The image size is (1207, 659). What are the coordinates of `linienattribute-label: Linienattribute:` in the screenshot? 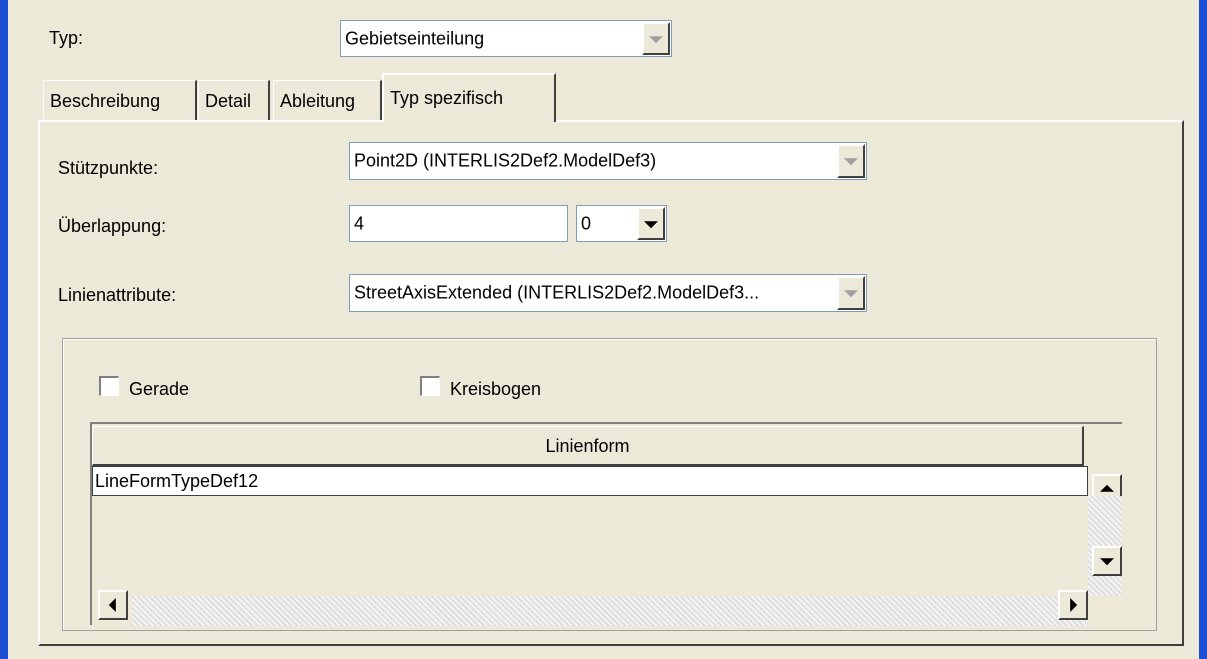 It's located at (117, 295).